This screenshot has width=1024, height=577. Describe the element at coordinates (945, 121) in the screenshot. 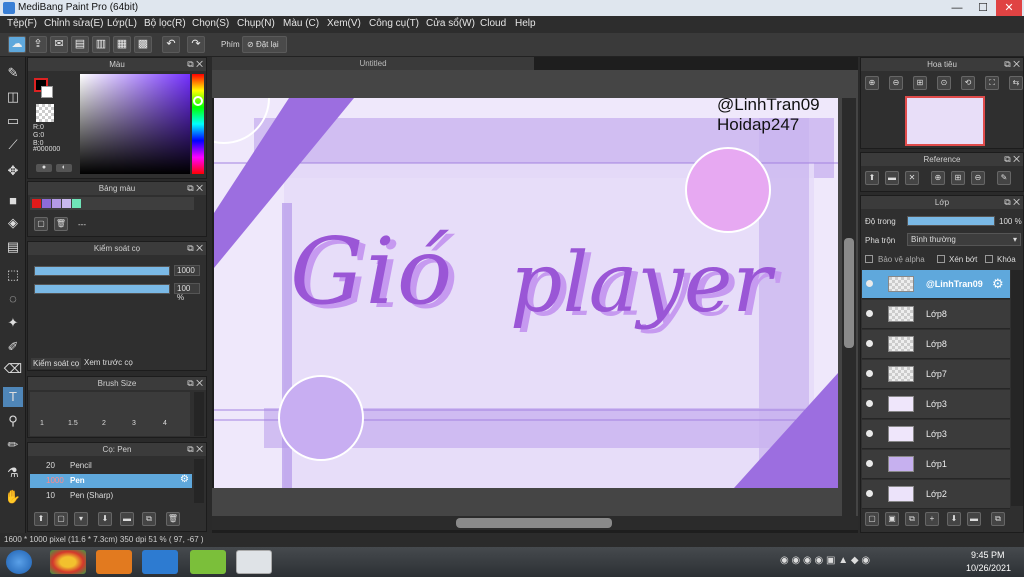

I see `navigator-thumbnail` at that location.